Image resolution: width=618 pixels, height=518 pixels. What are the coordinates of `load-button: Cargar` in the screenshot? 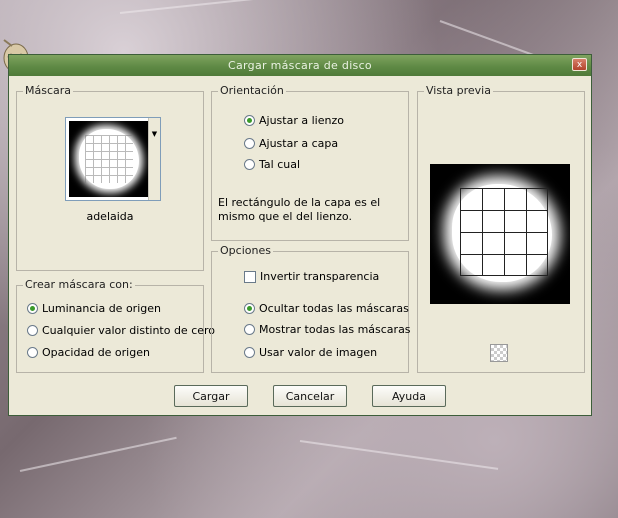 It's located at (211, 396).